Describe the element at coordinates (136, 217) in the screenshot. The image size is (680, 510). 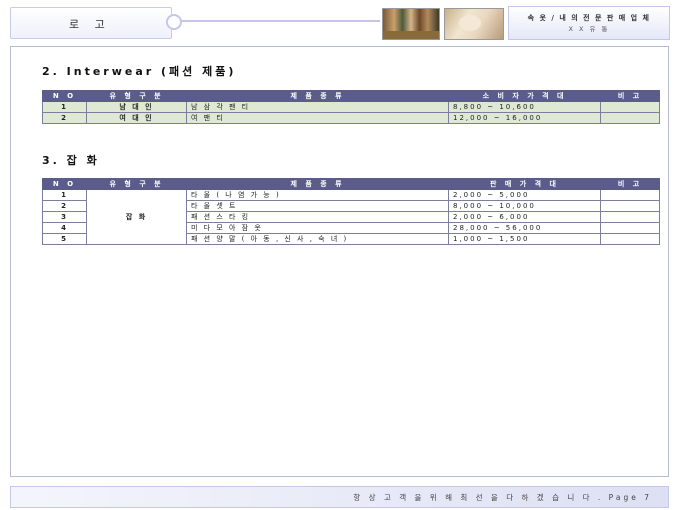
I see `group-type-cell: 잡 화` at that location.